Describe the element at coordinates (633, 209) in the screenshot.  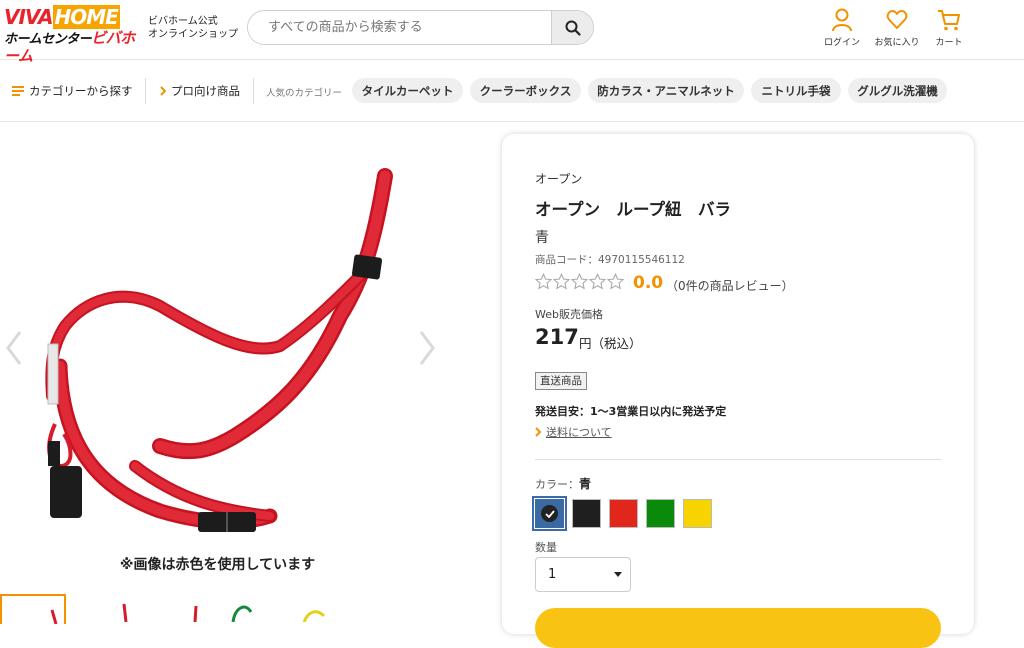
I see `product-title: オープン ループ紐 バラ` at that location.